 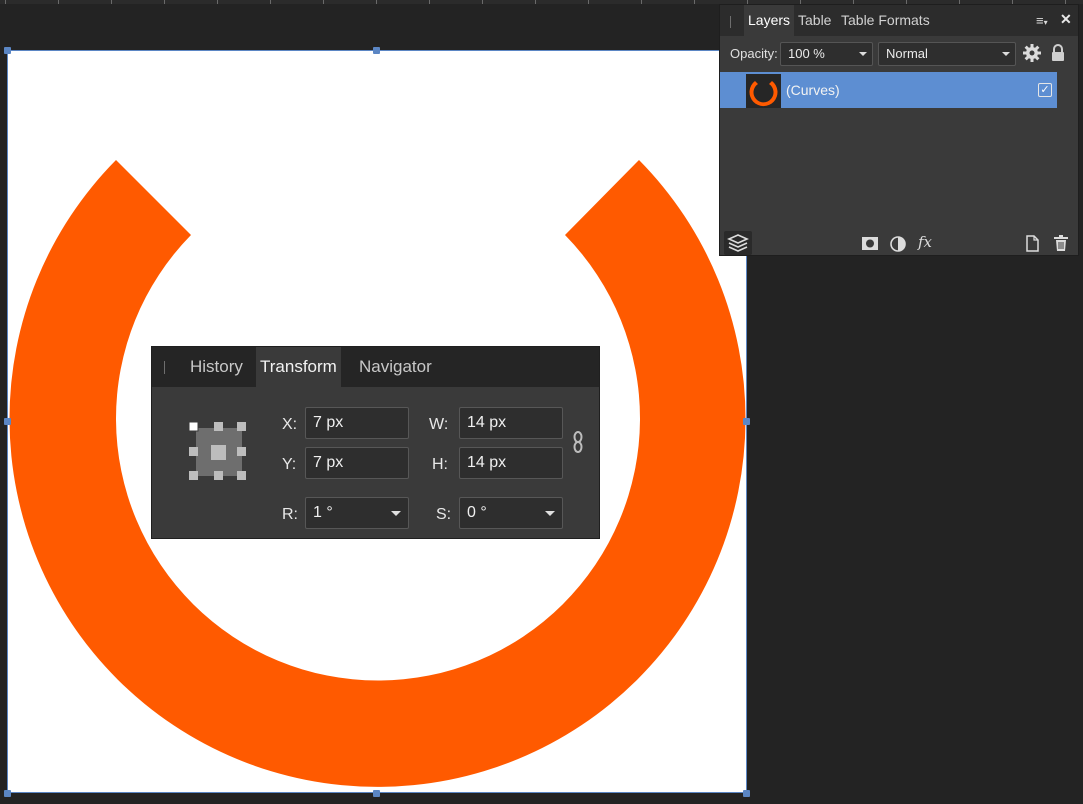 What do you see at coordinates (216, 367) in the screenshot?
I see `tab-history: History` at bounding box center [216, 367].